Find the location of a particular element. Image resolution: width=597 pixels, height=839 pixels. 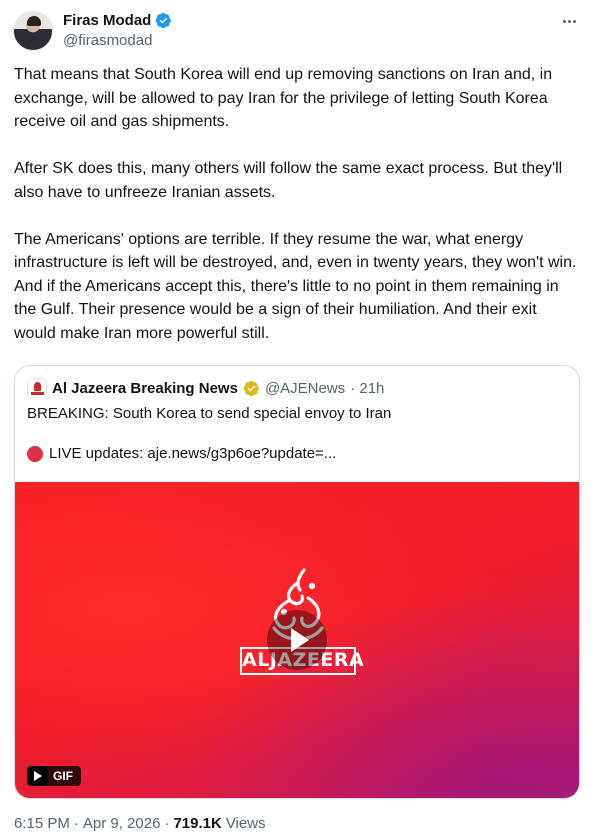

tweet-time: 6:15 PM is located at coordinates (42, 823).